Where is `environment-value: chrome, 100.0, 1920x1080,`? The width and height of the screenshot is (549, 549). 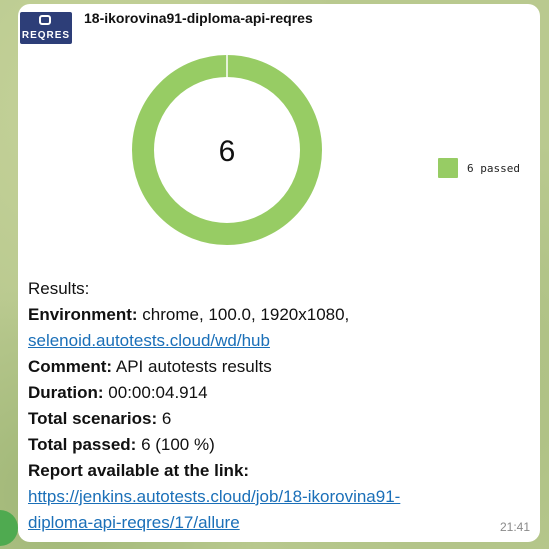
environment-value: chrome, 100.0, 1920x1080, is located at coordinates (246, 314).